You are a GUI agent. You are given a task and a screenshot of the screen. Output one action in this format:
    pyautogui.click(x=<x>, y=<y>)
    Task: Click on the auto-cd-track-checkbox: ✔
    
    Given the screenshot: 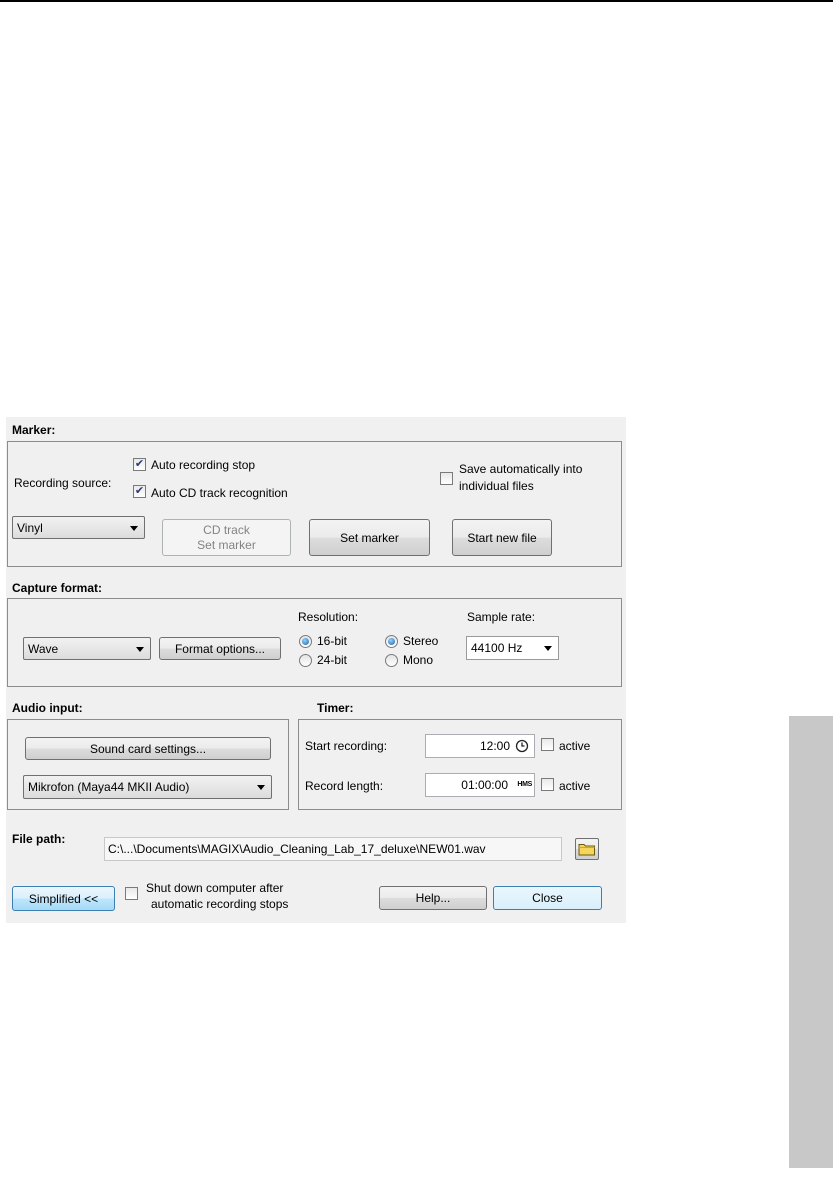 What is the action you would take?
    pyautogui.click(x=139, y=491)
    